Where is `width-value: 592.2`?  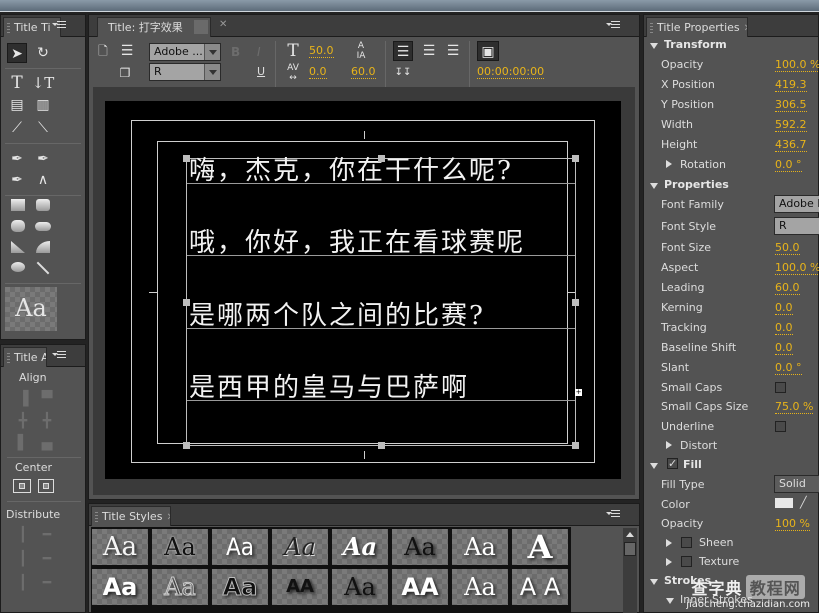
width-value: 592.2 is located at coordinates (791, 125).